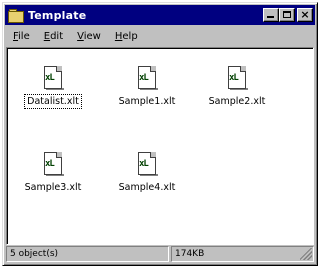 This screenshot has width=322, height=269. Describe the element at coordinates (237, 101) in the screenshot. I see `file-label: Sample2.xlt` at that location.